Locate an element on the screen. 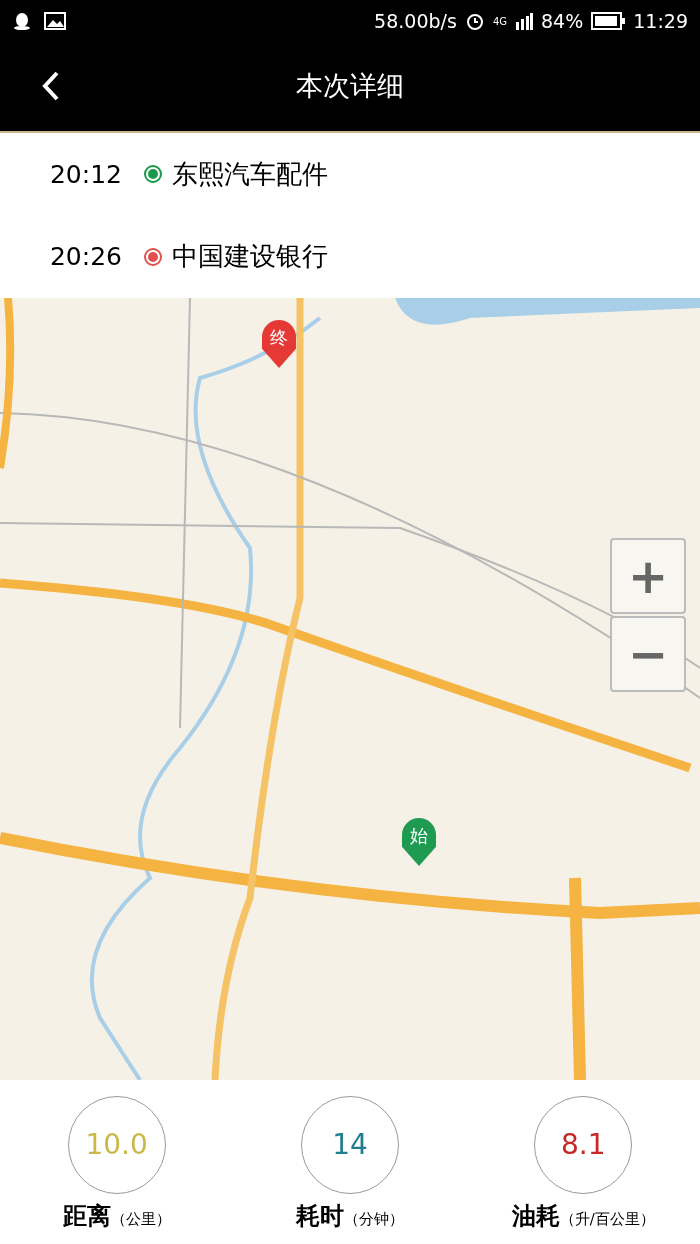 The height and width of the screenshot is (1244, 700). page-title: 本次详细 is located at coordinates (350, 86).